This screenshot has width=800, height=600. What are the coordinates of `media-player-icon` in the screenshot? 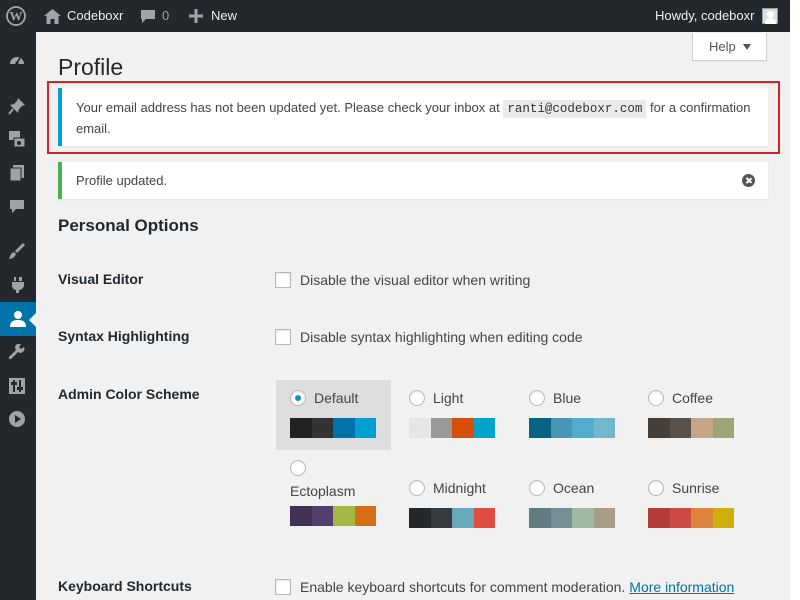 It's located at (17, 419).